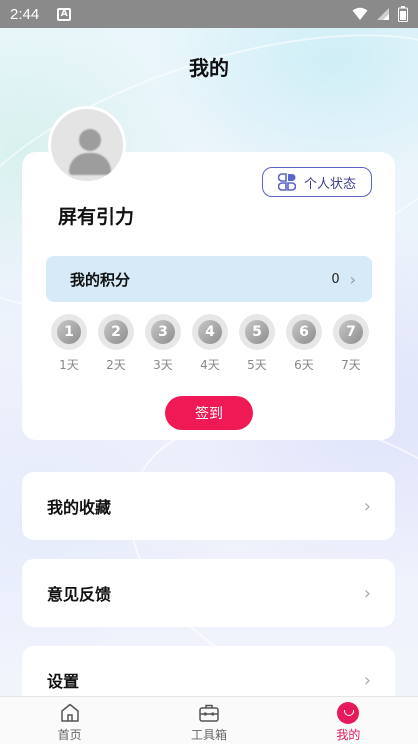 The height and width of the screenshot is (744, 418). I want to click on user-name: 屏有引力, so click(96, 217).